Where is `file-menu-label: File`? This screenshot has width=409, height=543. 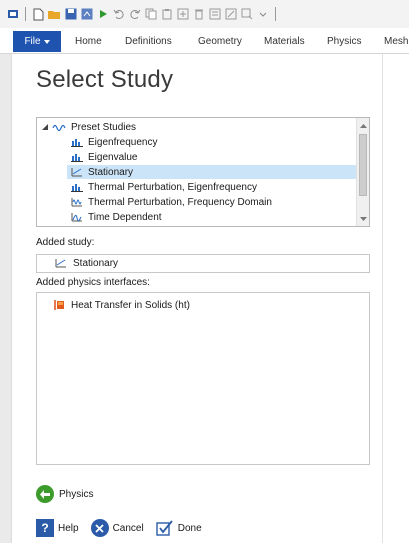
file-menu-label: File is located at coordinates (32, 41).